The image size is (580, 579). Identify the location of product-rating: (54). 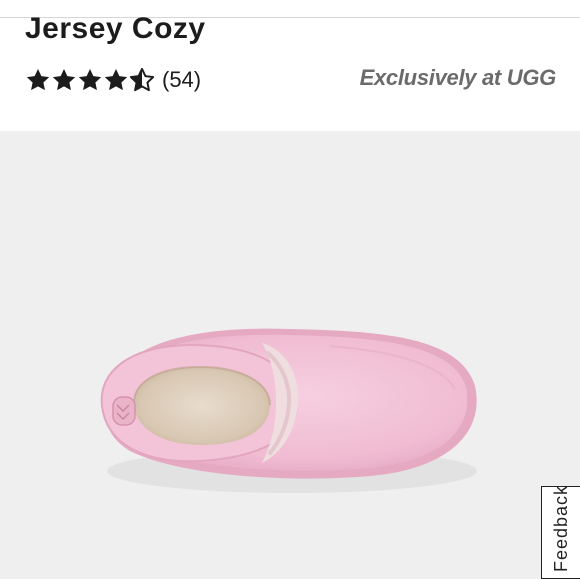
(113, 80).